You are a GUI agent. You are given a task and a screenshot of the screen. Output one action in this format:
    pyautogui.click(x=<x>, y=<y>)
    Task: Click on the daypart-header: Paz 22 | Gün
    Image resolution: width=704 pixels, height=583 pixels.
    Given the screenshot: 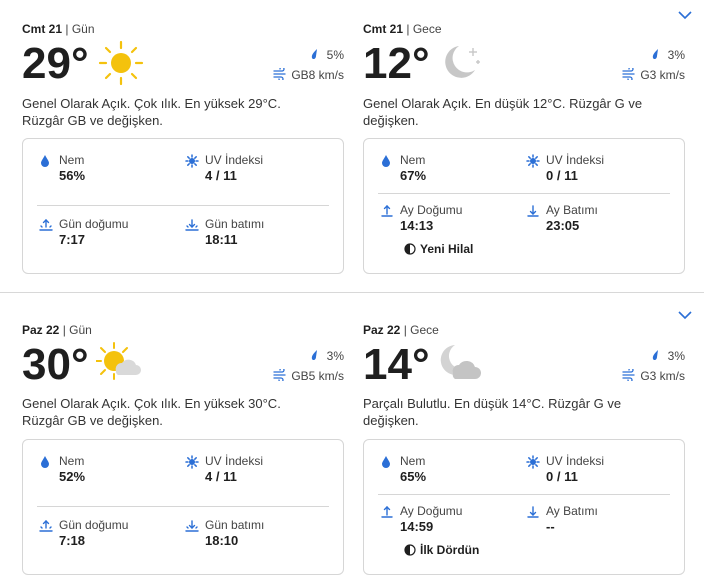 What is the action you would take?
    pyautogui.click(x=57, y=330)
    